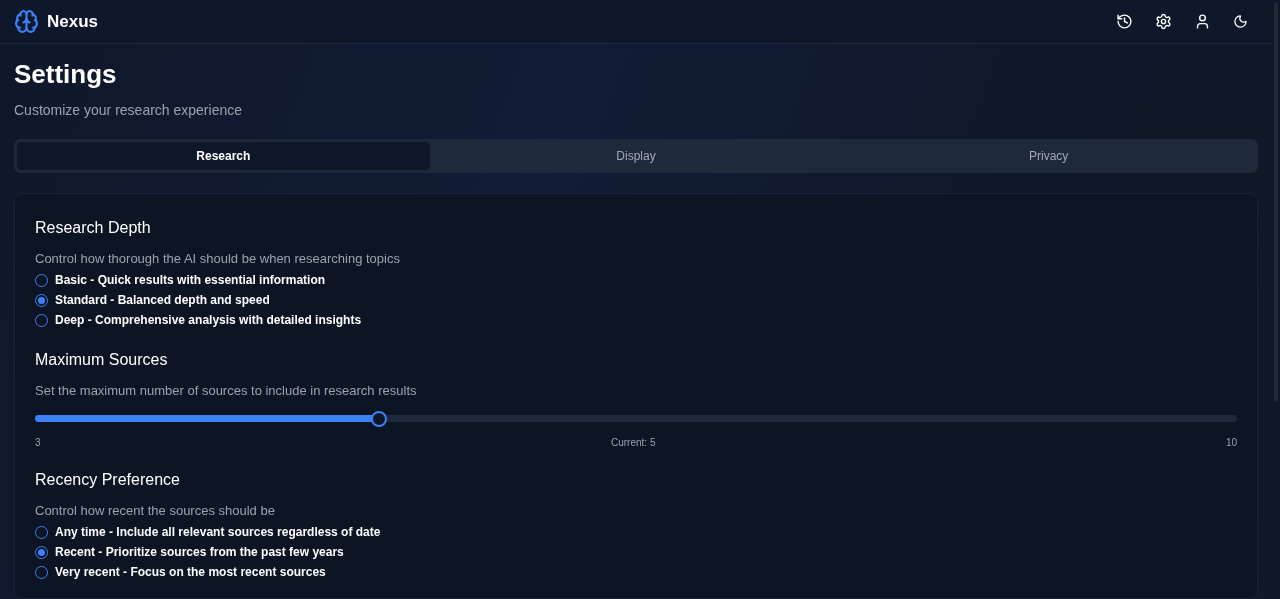 This screenshot has width=1280, height=599. Describe the element at coordinates (1124, 21) in the screenshot. I see `history-icon` at that location.